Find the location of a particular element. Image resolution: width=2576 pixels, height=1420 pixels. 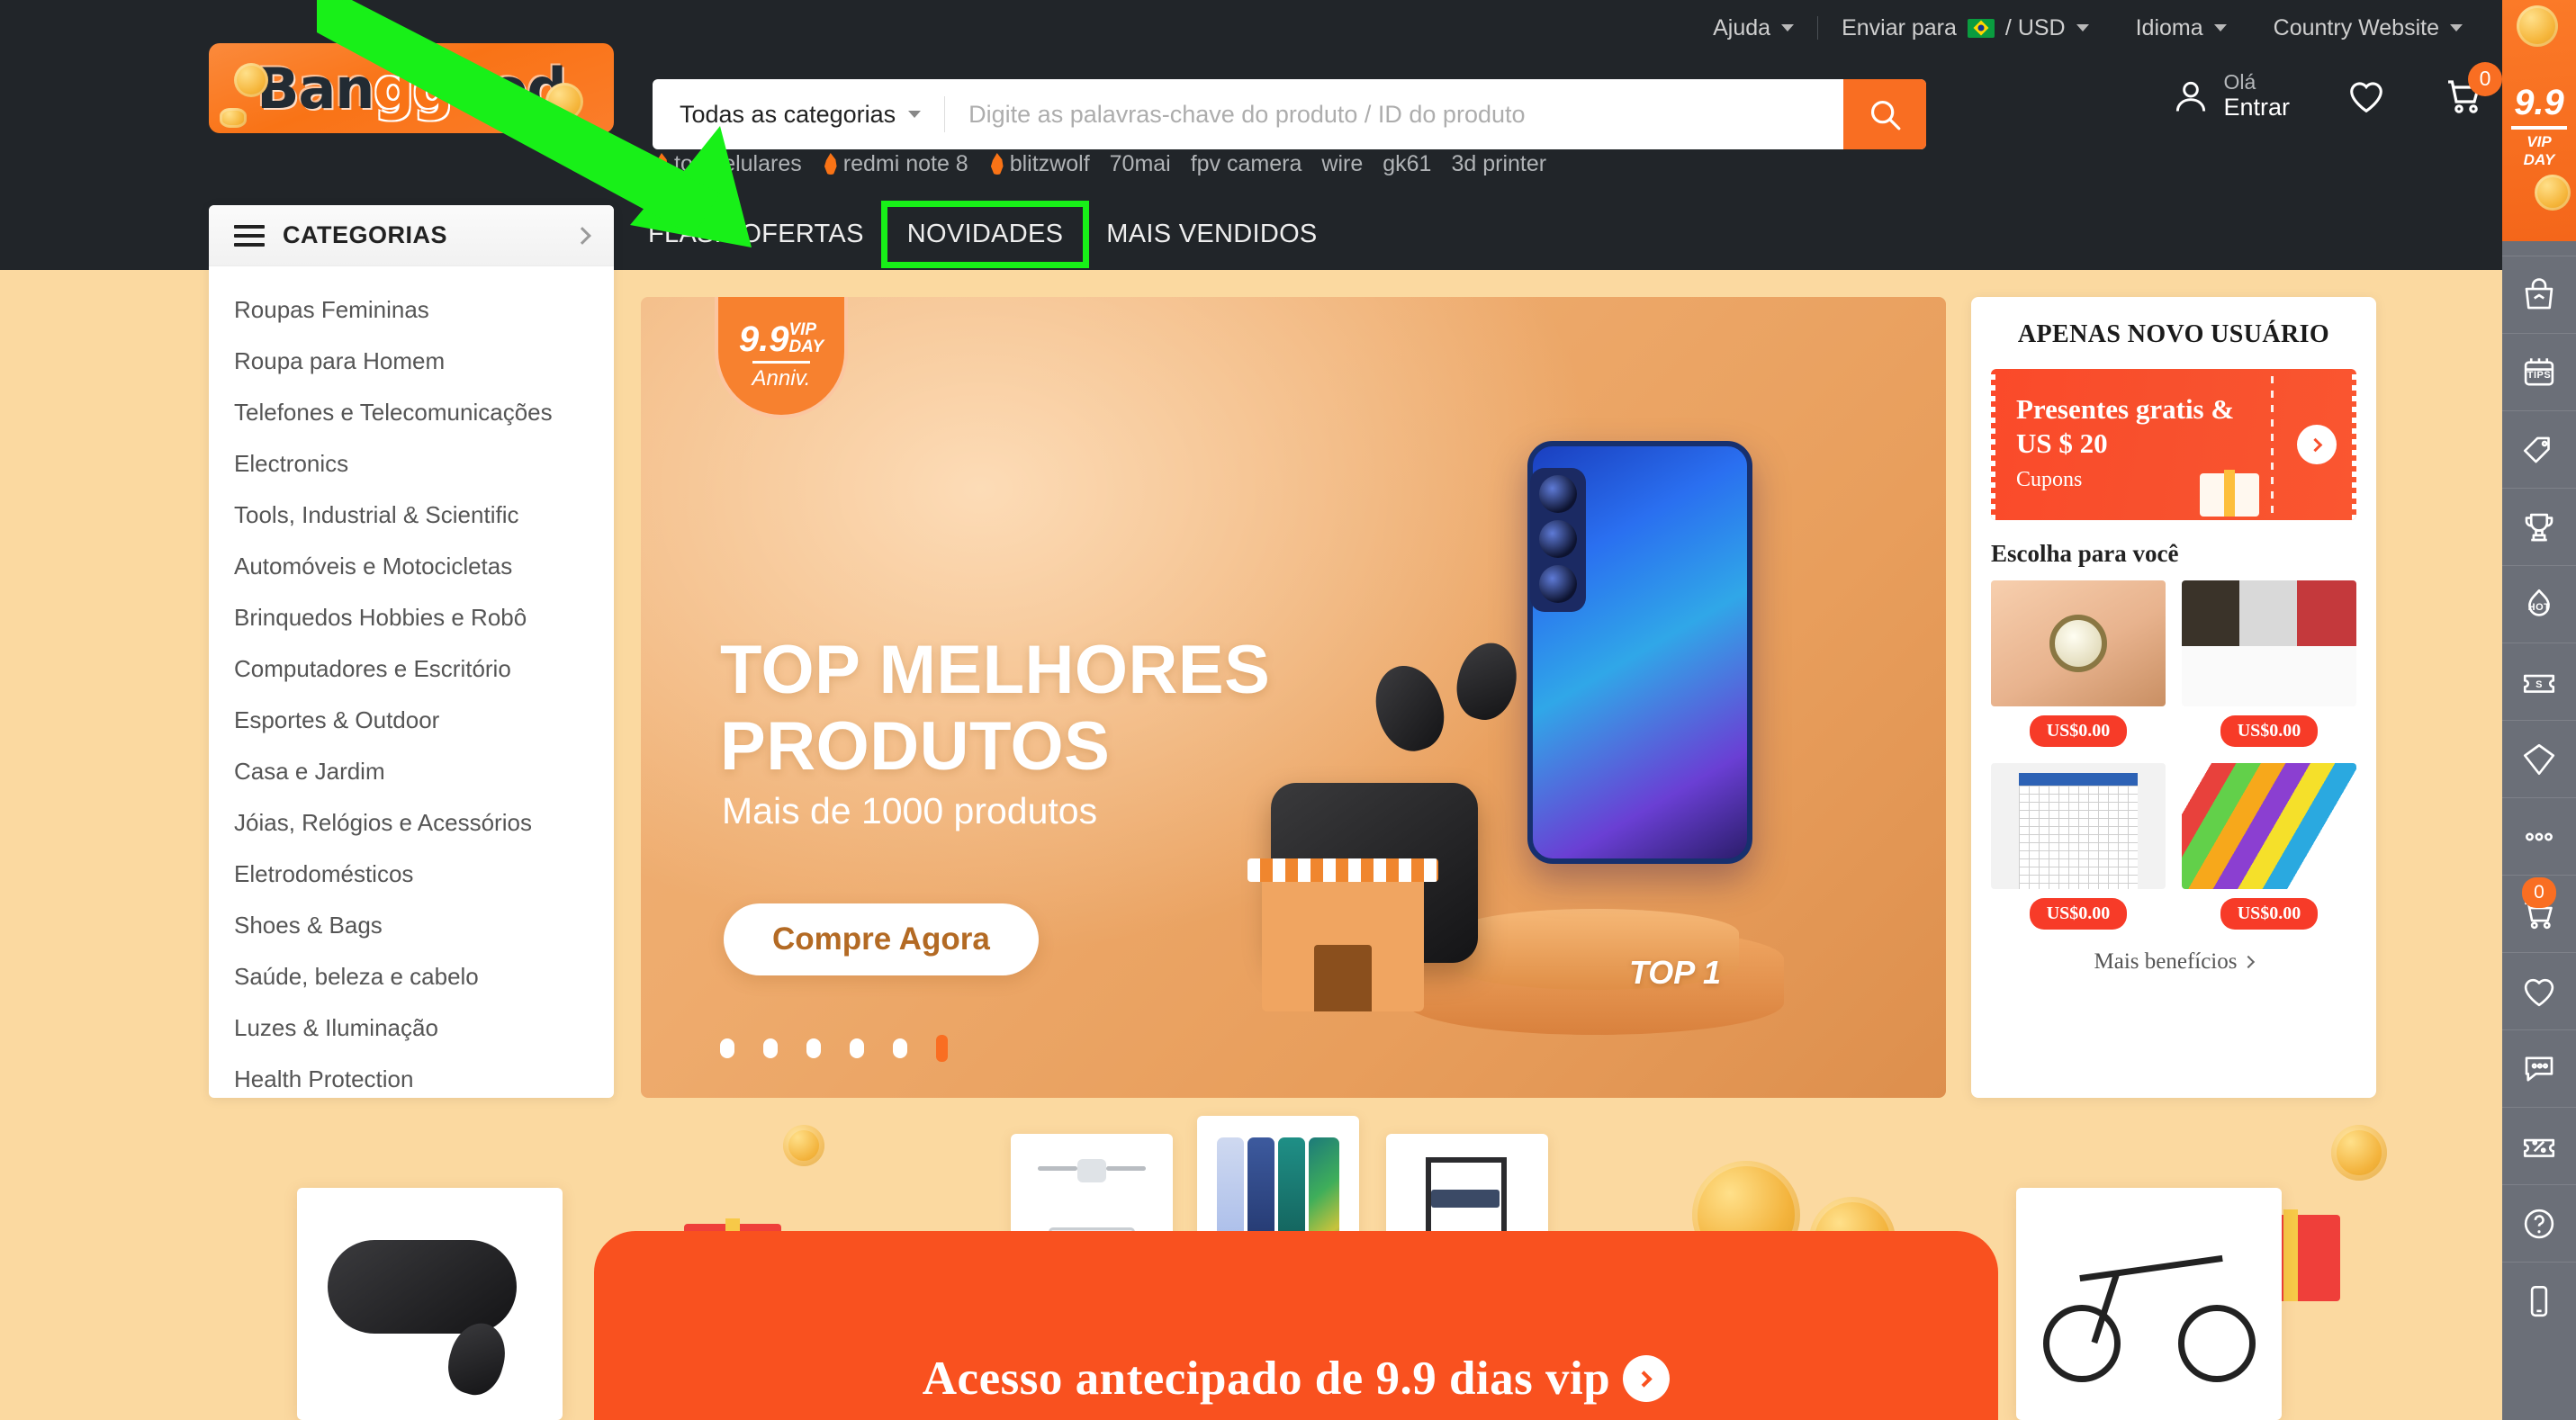

category-item: Saúde, beleza e cabelo is located at coordinates (411, 976).